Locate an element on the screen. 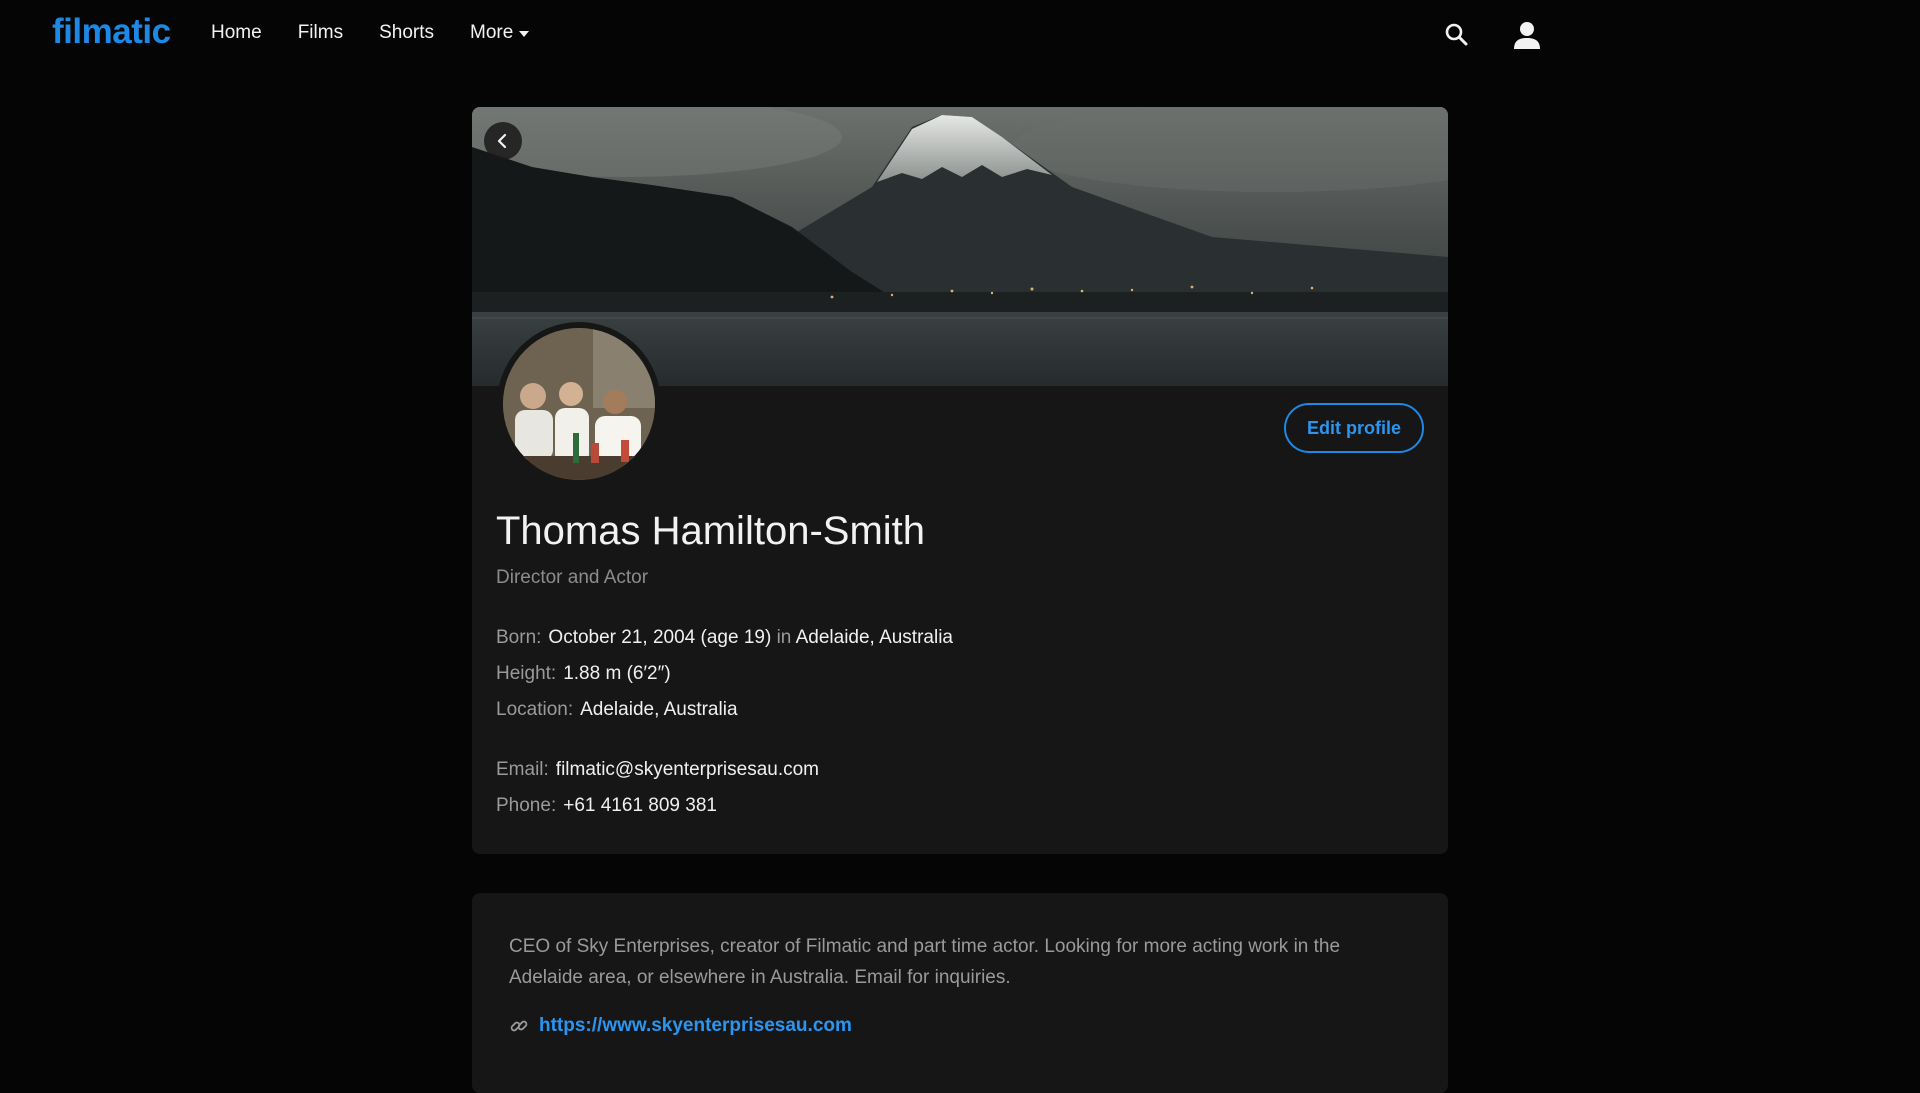  profile-name: Thomas Hamilton-Smith is located at coordinates (711, 531).